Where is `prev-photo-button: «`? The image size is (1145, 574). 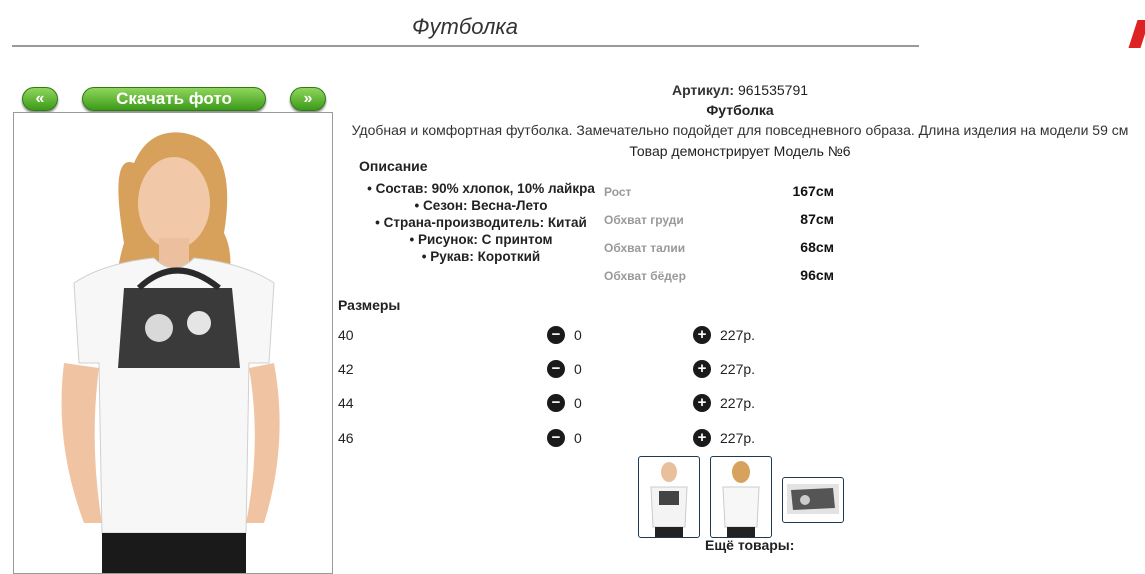 prev-photo-button: « is located at coordinates (40, 99).